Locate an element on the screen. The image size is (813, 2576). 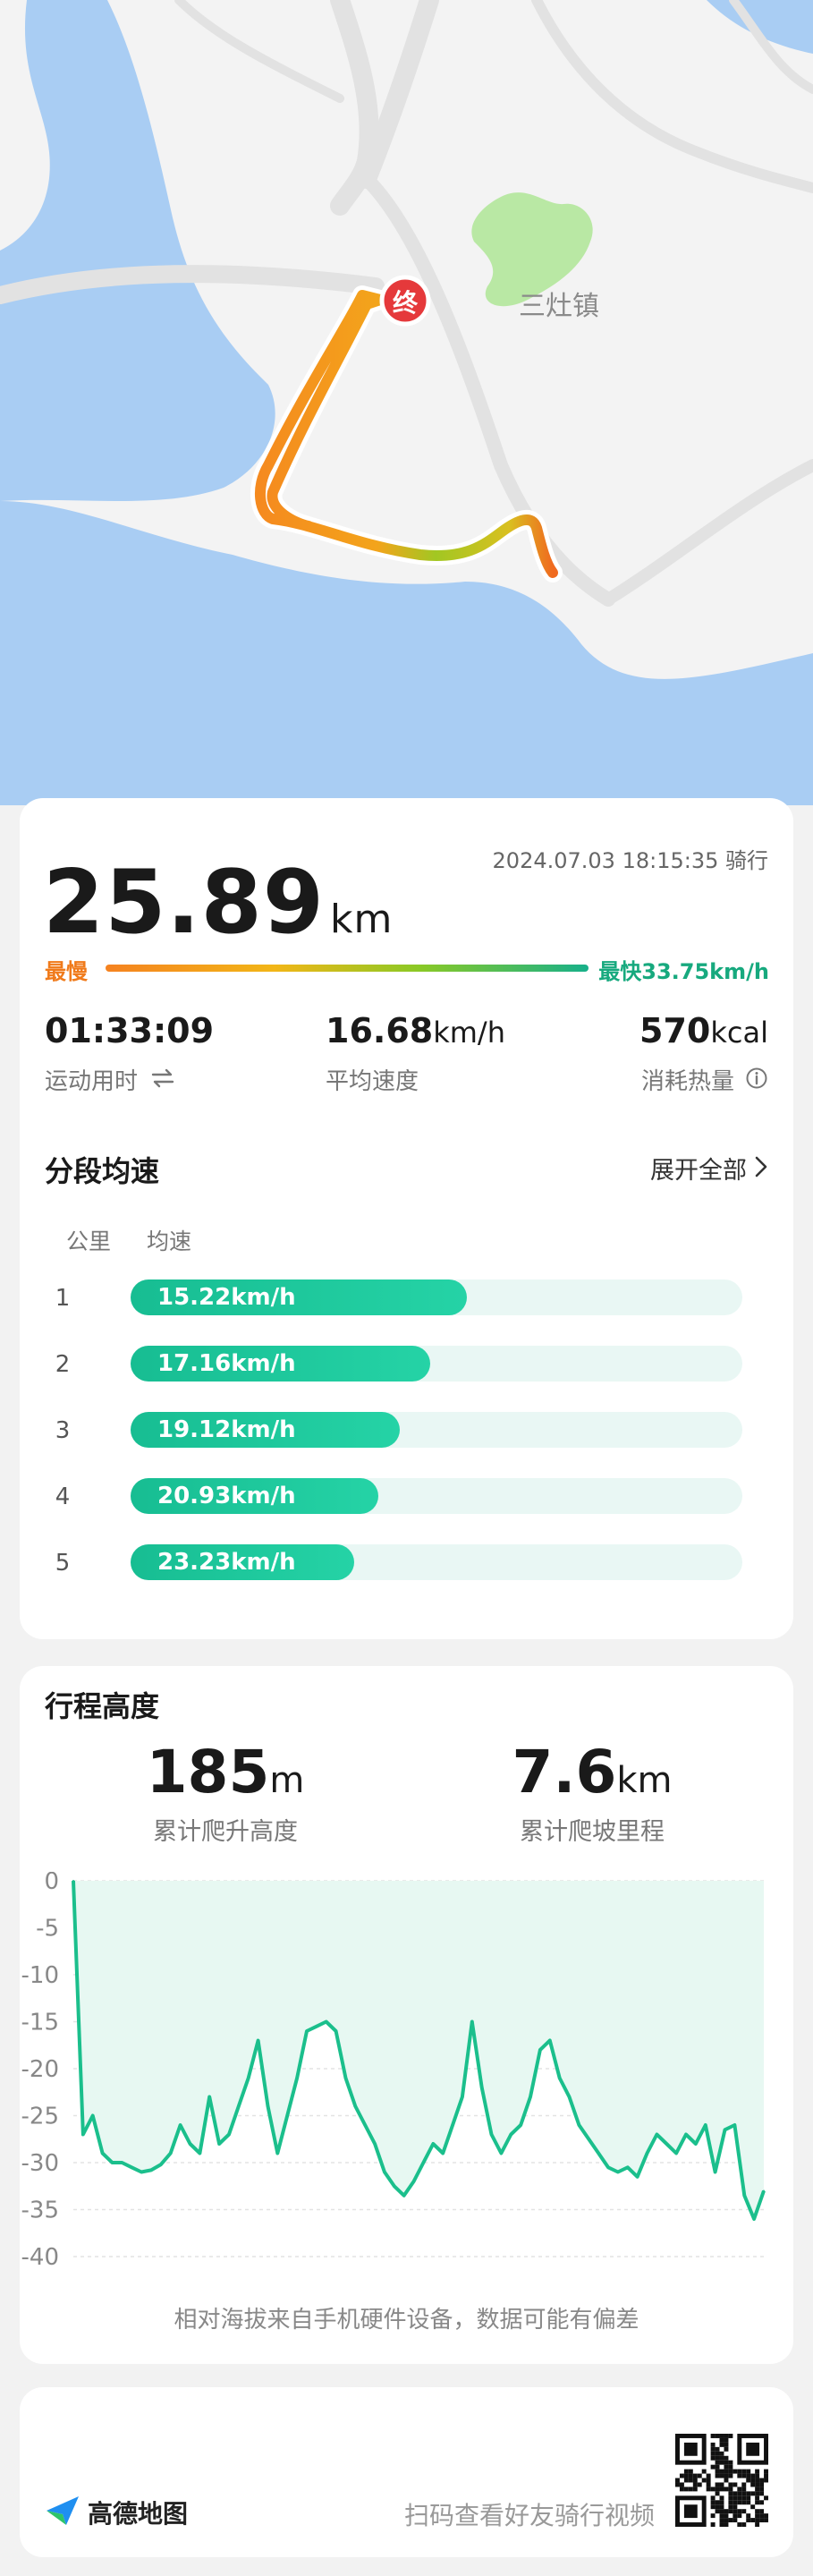
activity-datetime: 2024.07.03 18:15:35 骑行 is located at coordinates (630, 860).